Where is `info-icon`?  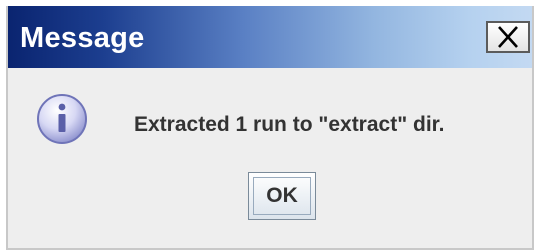
info-icon is located at coordinates (62, 119).